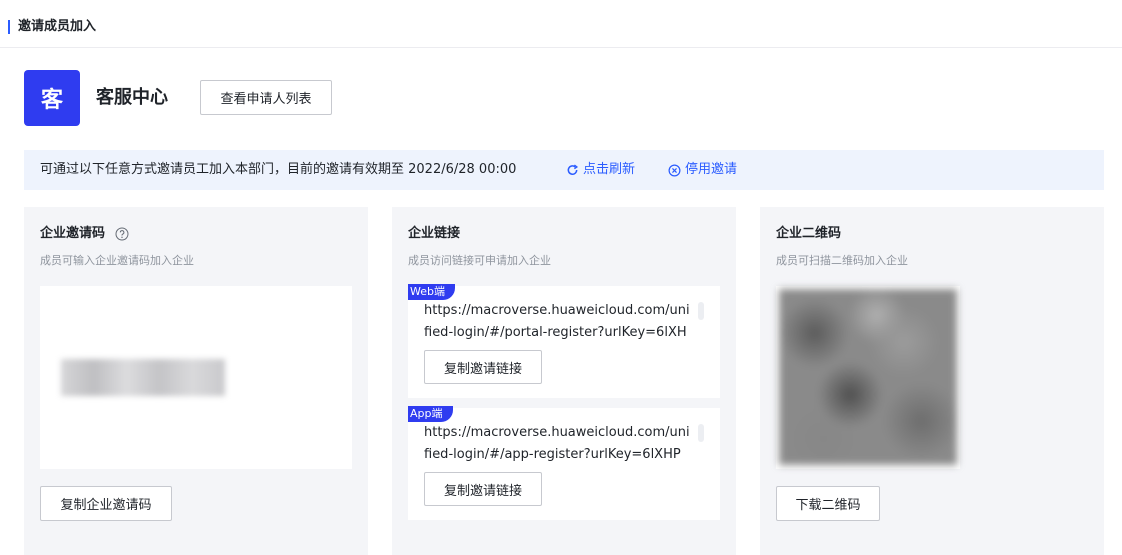 The height and width of the screenshot is (555, 1122). What do you see at coordinates (711, 169) in the screenshot?
I see `disable-invite-label: 停用邀请` at bounding box center [711, 169].